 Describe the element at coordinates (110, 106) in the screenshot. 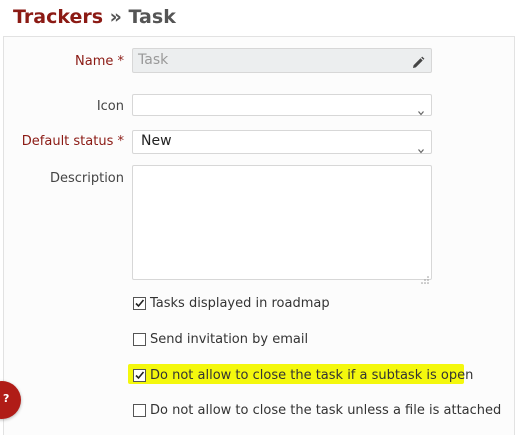

I see `icon-label-text: Icon` at that location.